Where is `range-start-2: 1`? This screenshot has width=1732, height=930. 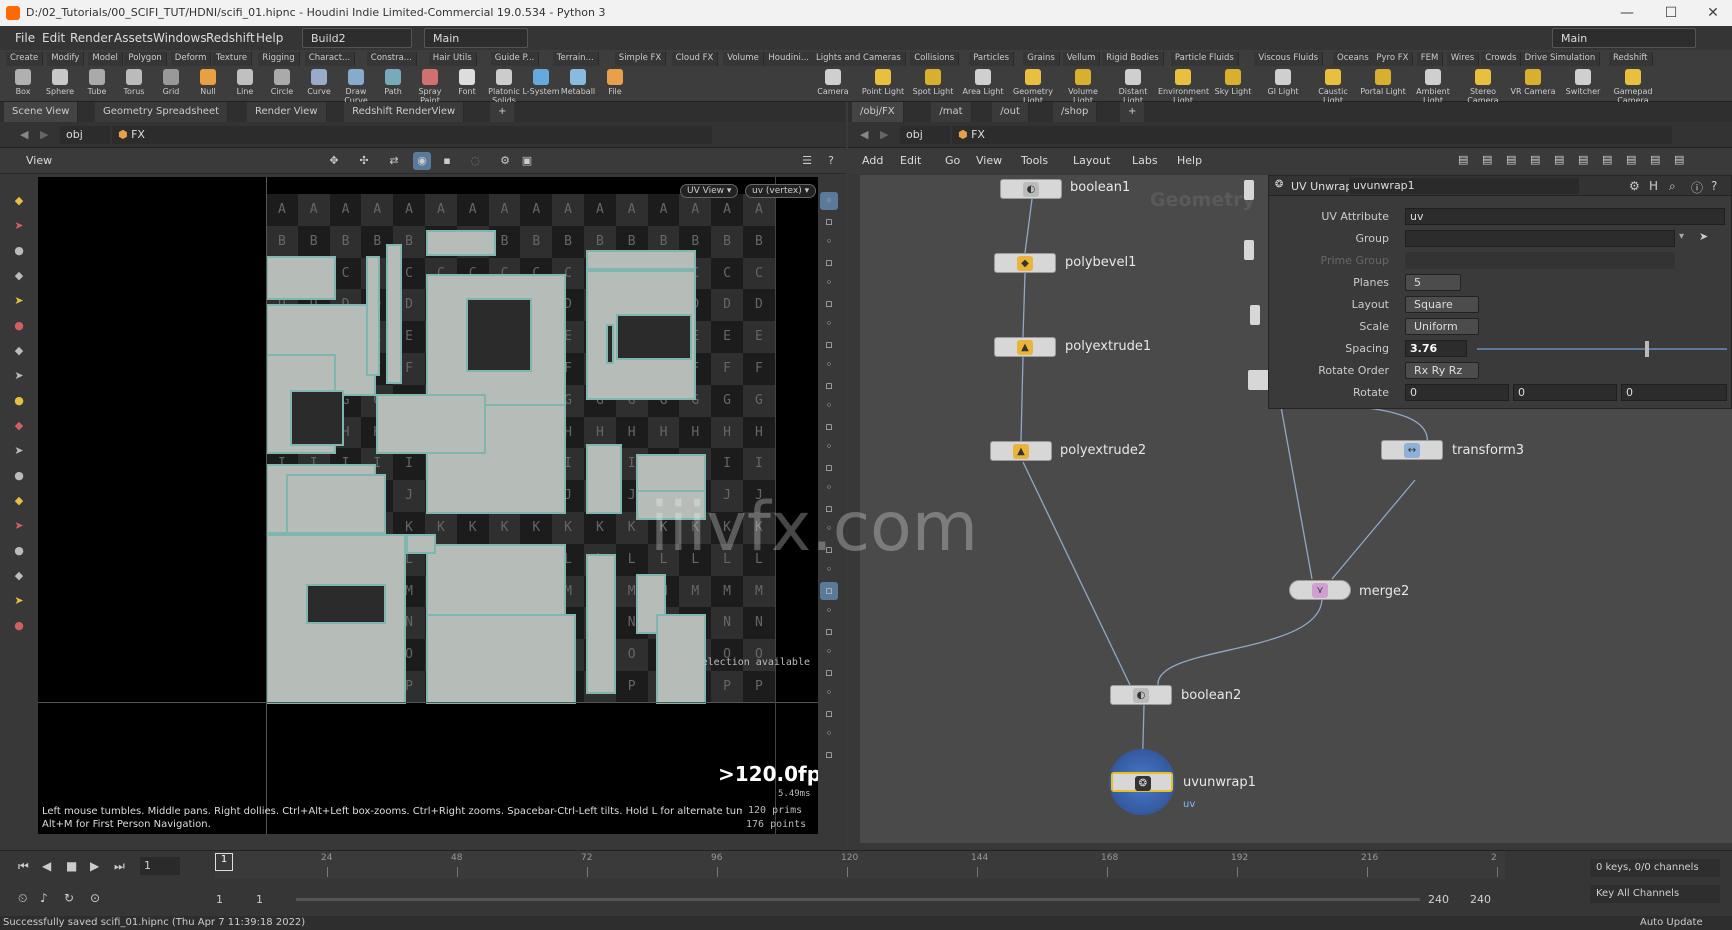 range-start-2: 1 is located at coordinates (259, 899).